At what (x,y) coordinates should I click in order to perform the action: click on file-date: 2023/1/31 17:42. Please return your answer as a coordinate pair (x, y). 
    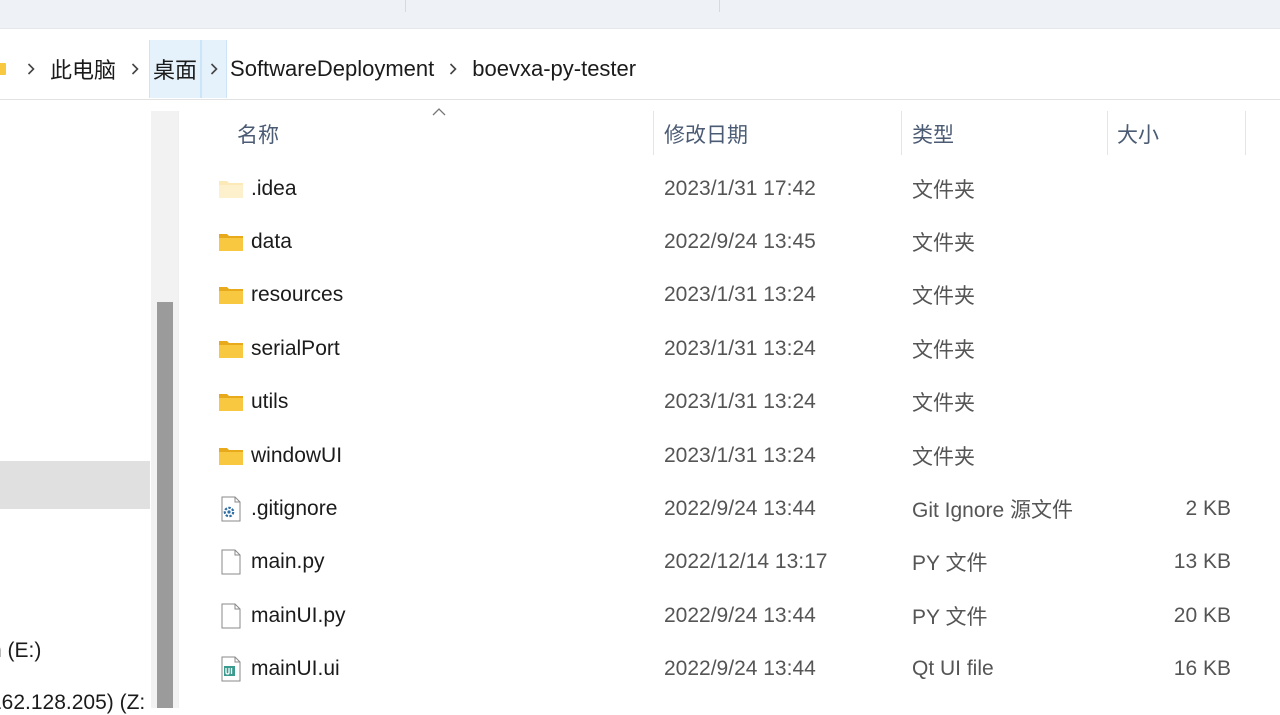
    Looking at the image, I should click on (740, 188).